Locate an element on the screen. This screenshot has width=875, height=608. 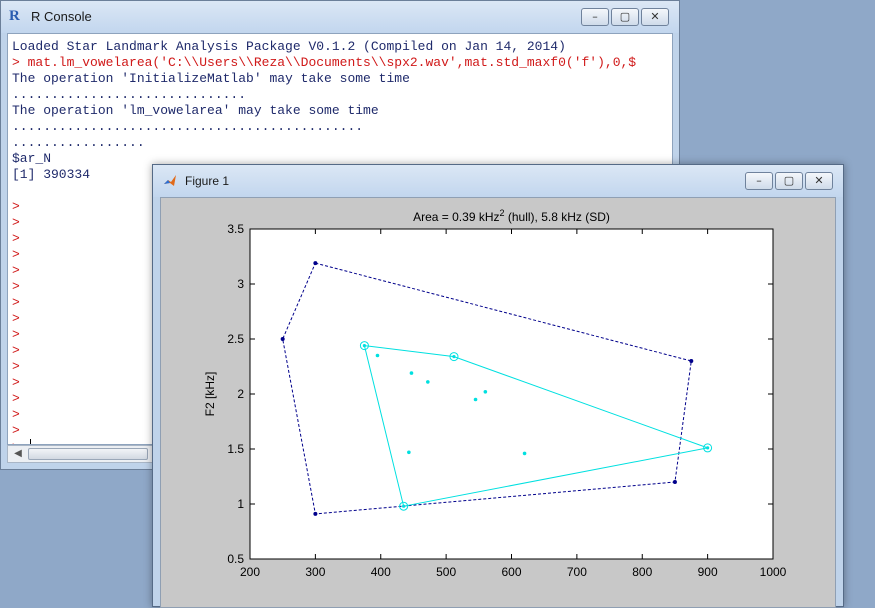
maximize-button: ▢ is located at coordinates (625, 17).